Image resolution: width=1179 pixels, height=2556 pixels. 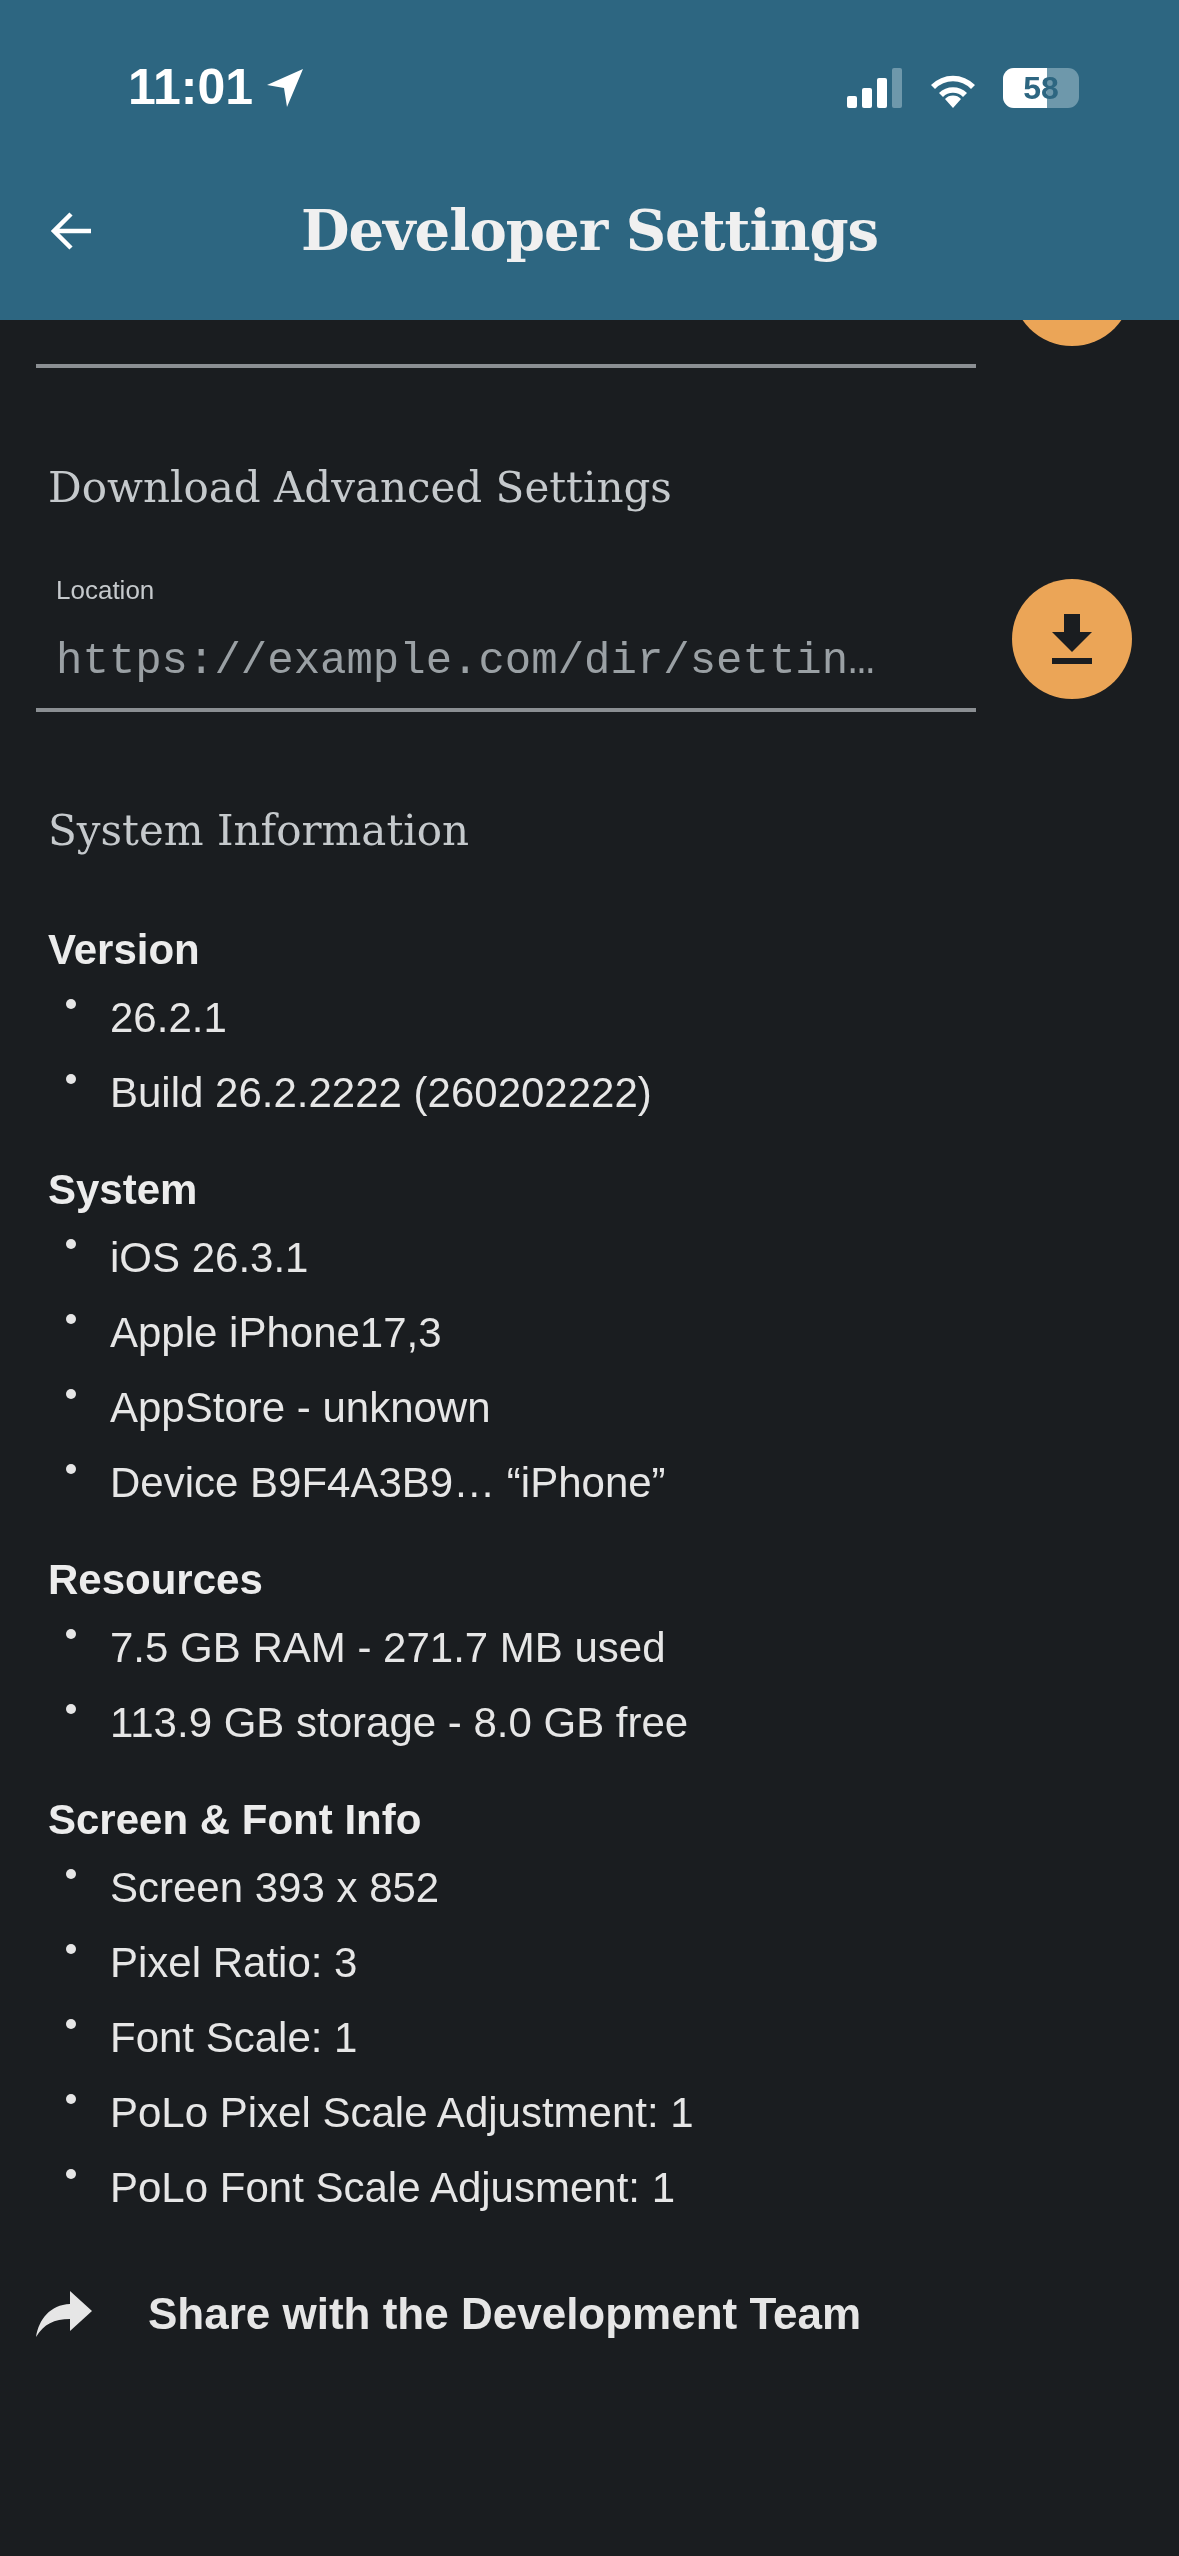 I want to click on status-time: 11:01, so click(x=191, y=87).